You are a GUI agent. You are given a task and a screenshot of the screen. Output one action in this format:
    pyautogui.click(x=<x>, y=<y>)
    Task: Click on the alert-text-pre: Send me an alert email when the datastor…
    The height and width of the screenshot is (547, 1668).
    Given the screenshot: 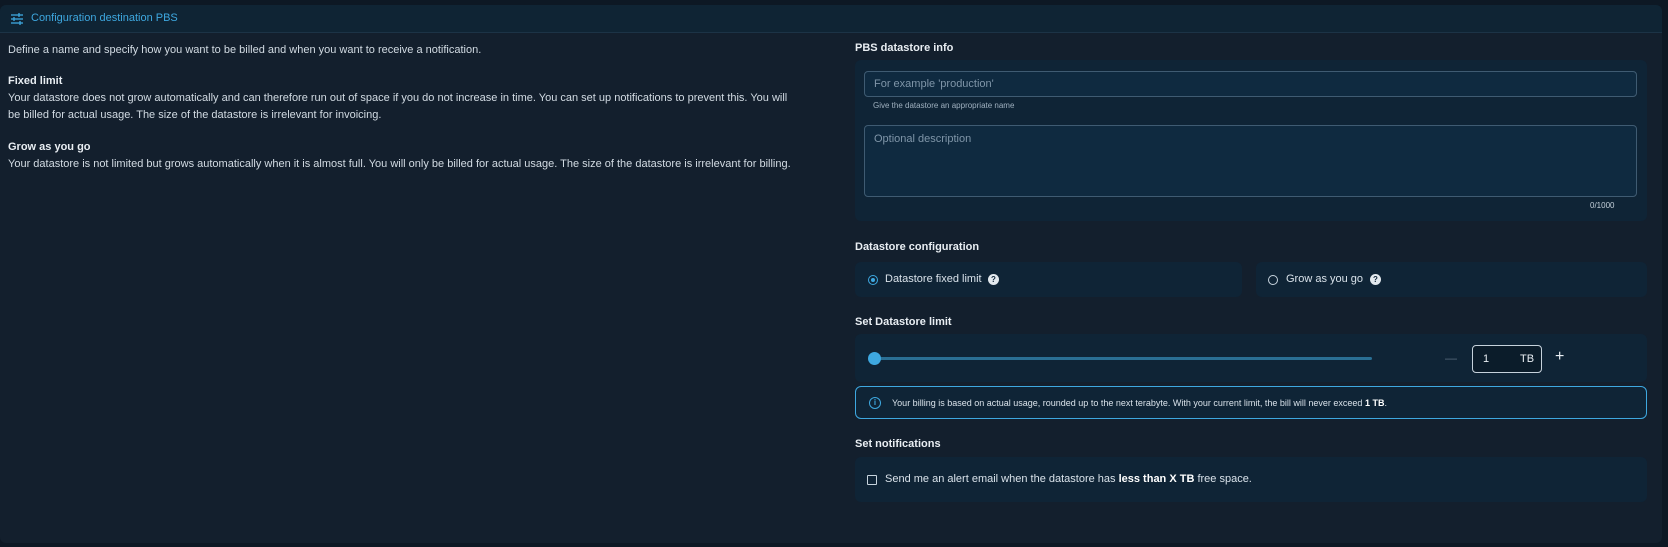 What is the action you would take?
    pyautogui.click(x=1002, y=479)
    